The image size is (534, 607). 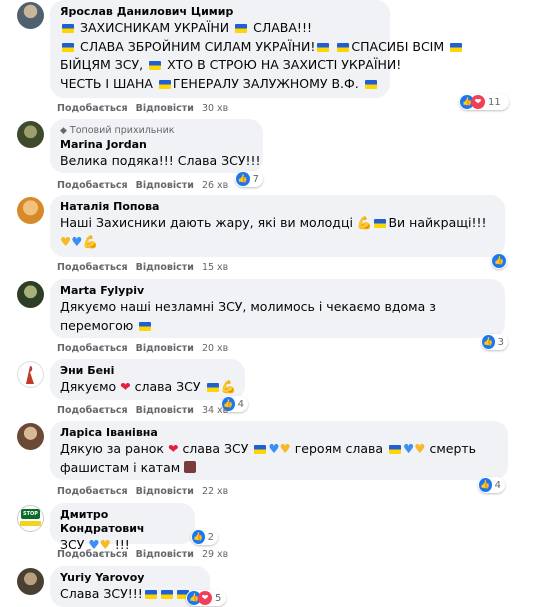 What do you see at coordinates (130, 578) in the screenshot?
I see `comment-author: Yuriy Yarovoy` at bounding box center [130, 578].